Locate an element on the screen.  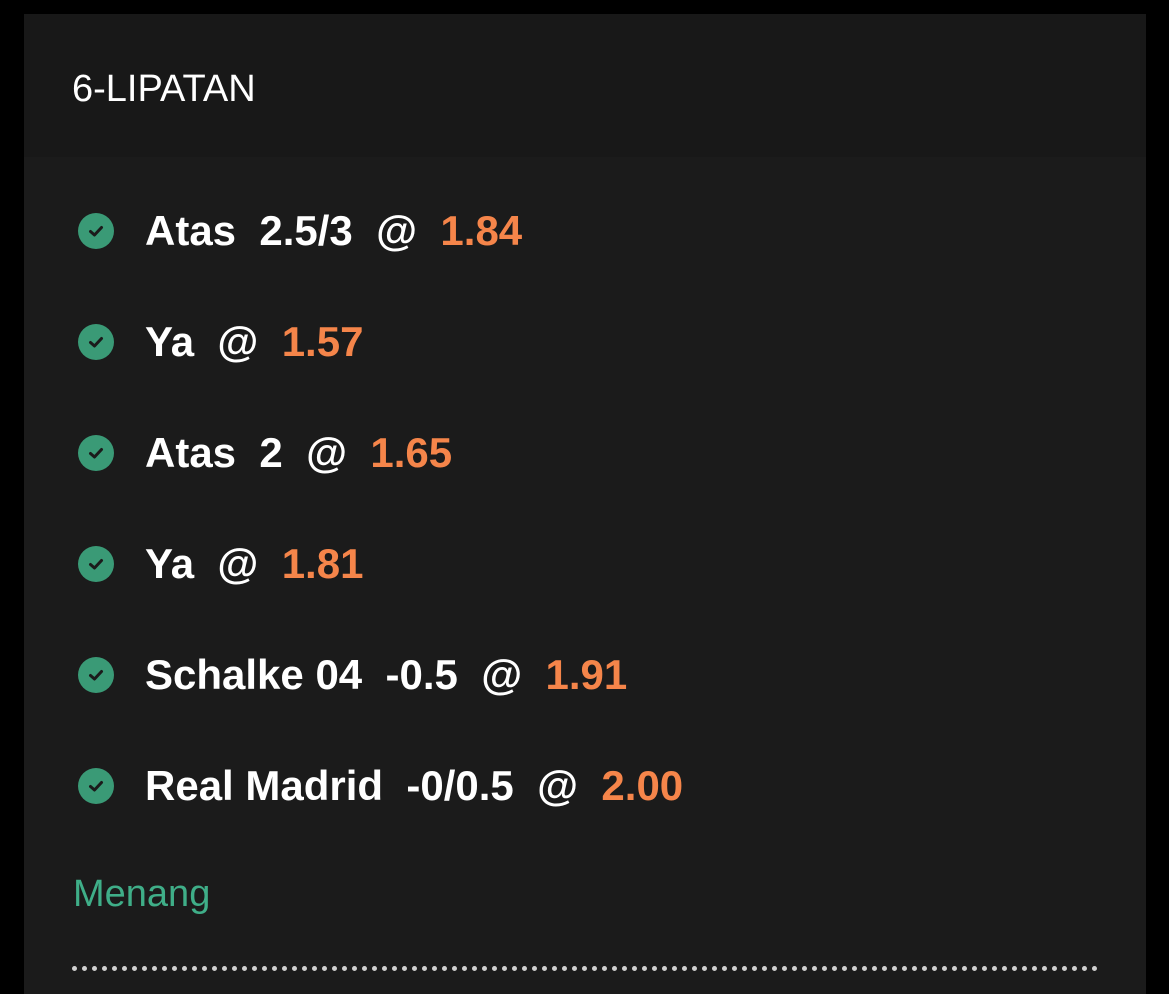
selection-text: Ya @ 1.57 is located at coordinates (254, 342).